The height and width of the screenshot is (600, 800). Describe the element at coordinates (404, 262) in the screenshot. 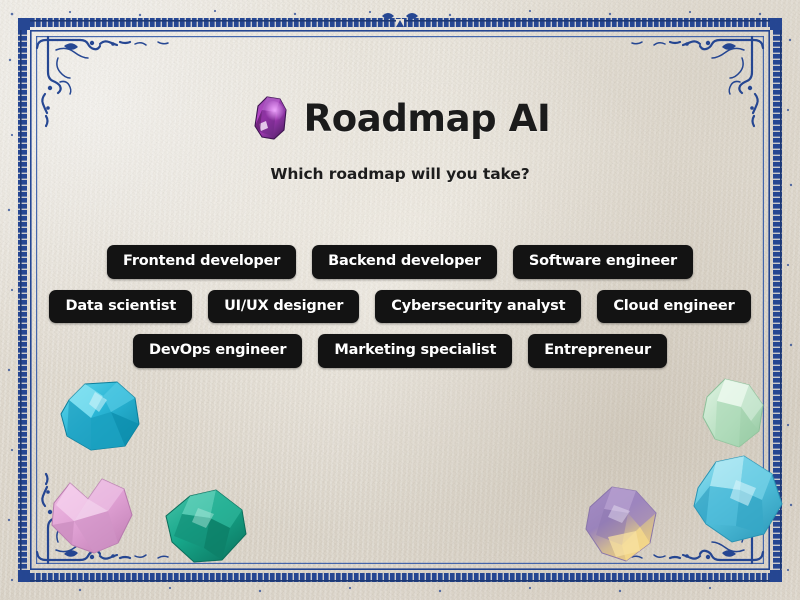

I see `option-backend-developer: Backend developer` at that location.